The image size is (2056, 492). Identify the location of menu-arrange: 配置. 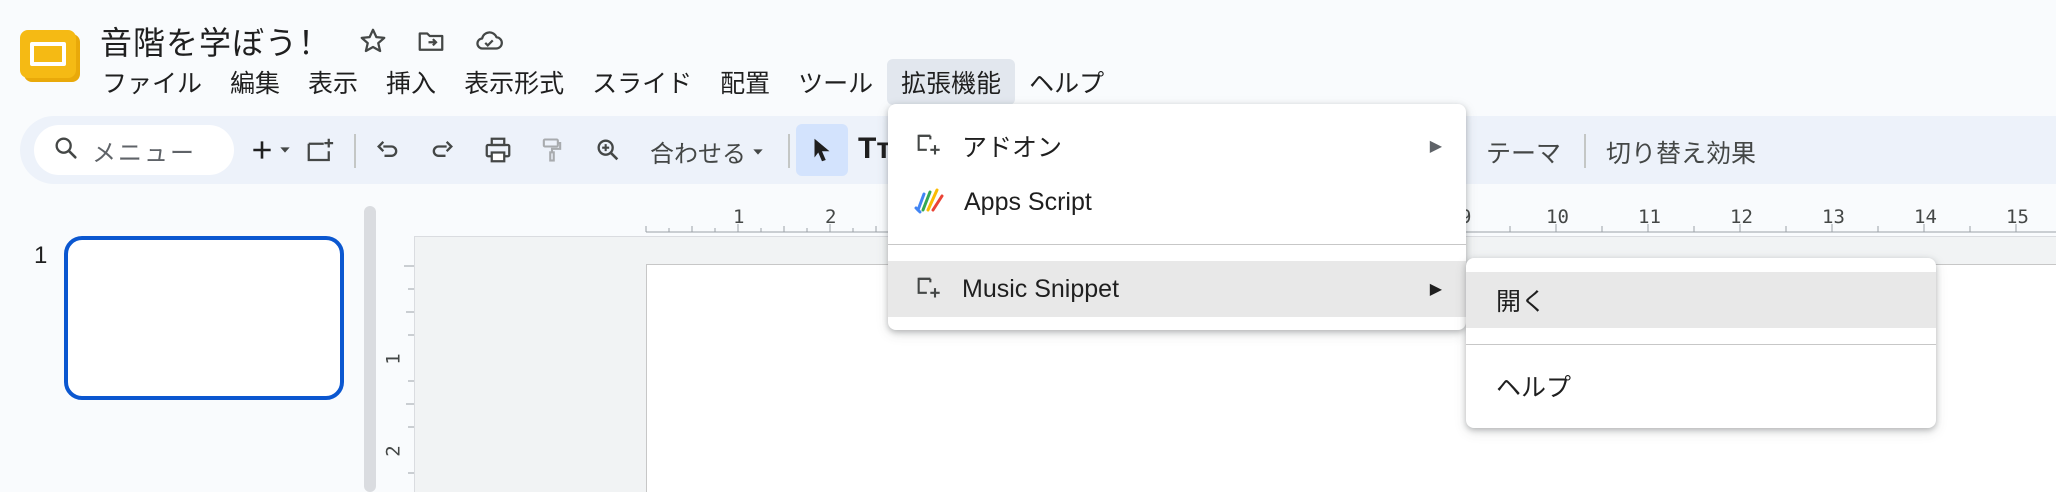
(745, 82).